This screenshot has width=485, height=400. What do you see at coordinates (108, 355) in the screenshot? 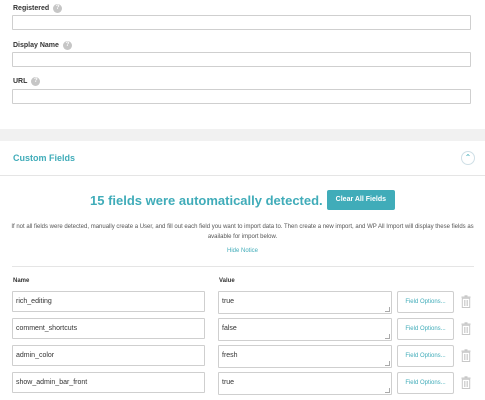
I see `field-name-input: admin_color` at bounding box center [108, 355].